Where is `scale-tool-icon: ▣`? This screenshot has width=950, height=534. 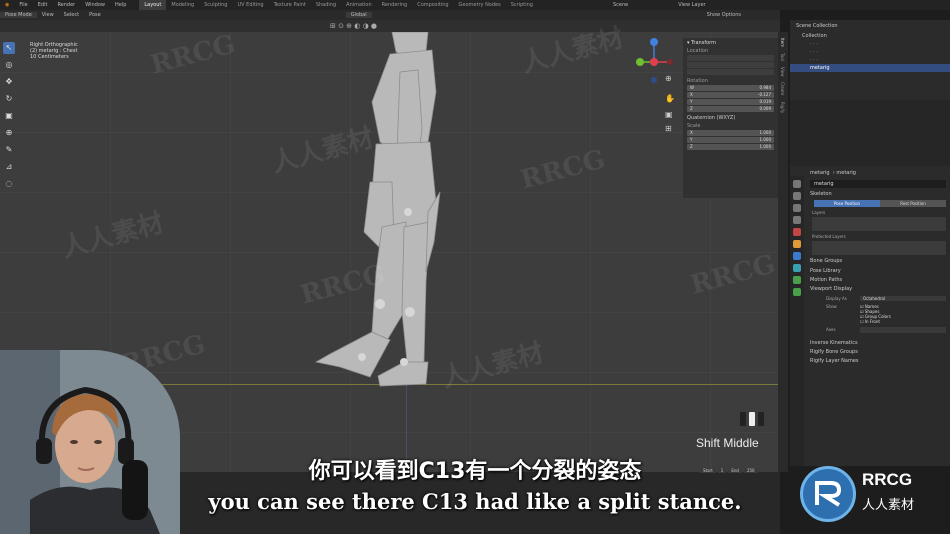
scale-tool-icon: ▣ is located at coordinates (9, 116).